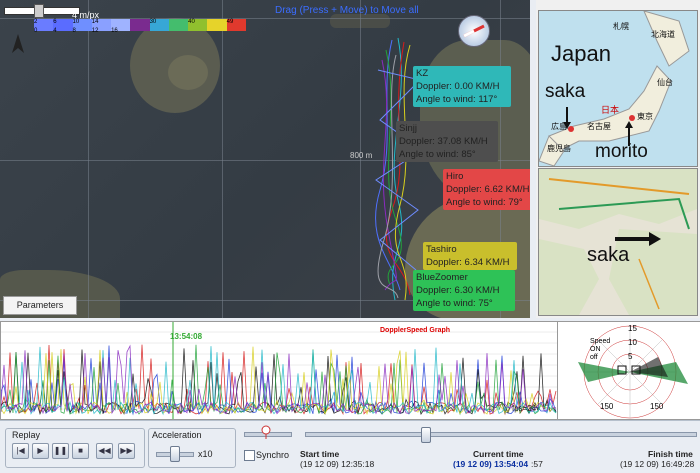 The height and width of the screenshot is (473, 700). I want to click on polar-tick: 5, so click(630, 356).